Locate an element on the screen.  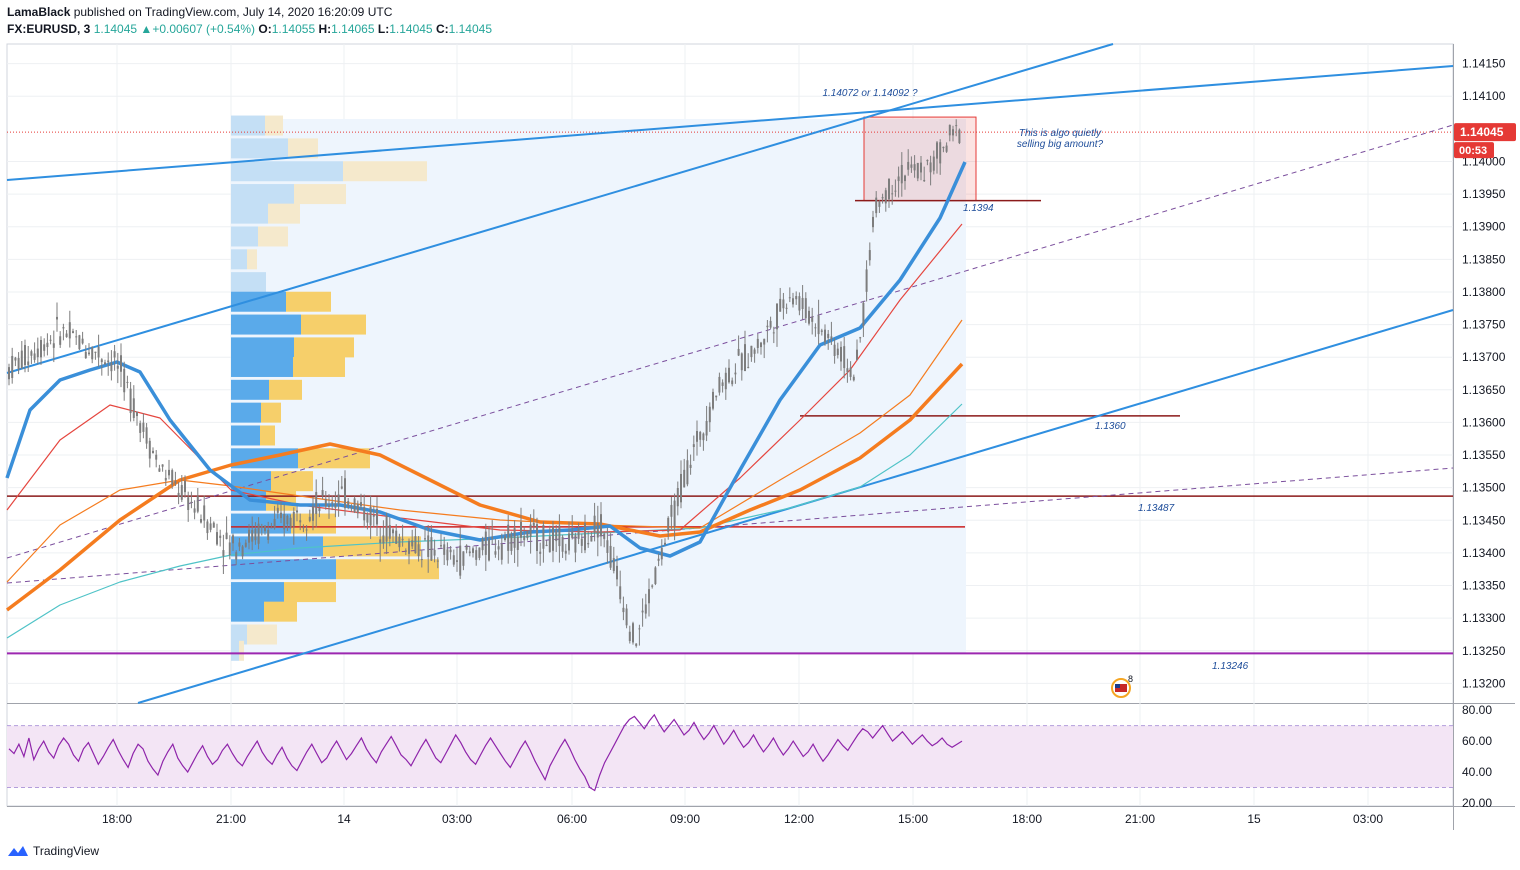
rsi-tick: 40.00 is located at coordinates (1477, 772).